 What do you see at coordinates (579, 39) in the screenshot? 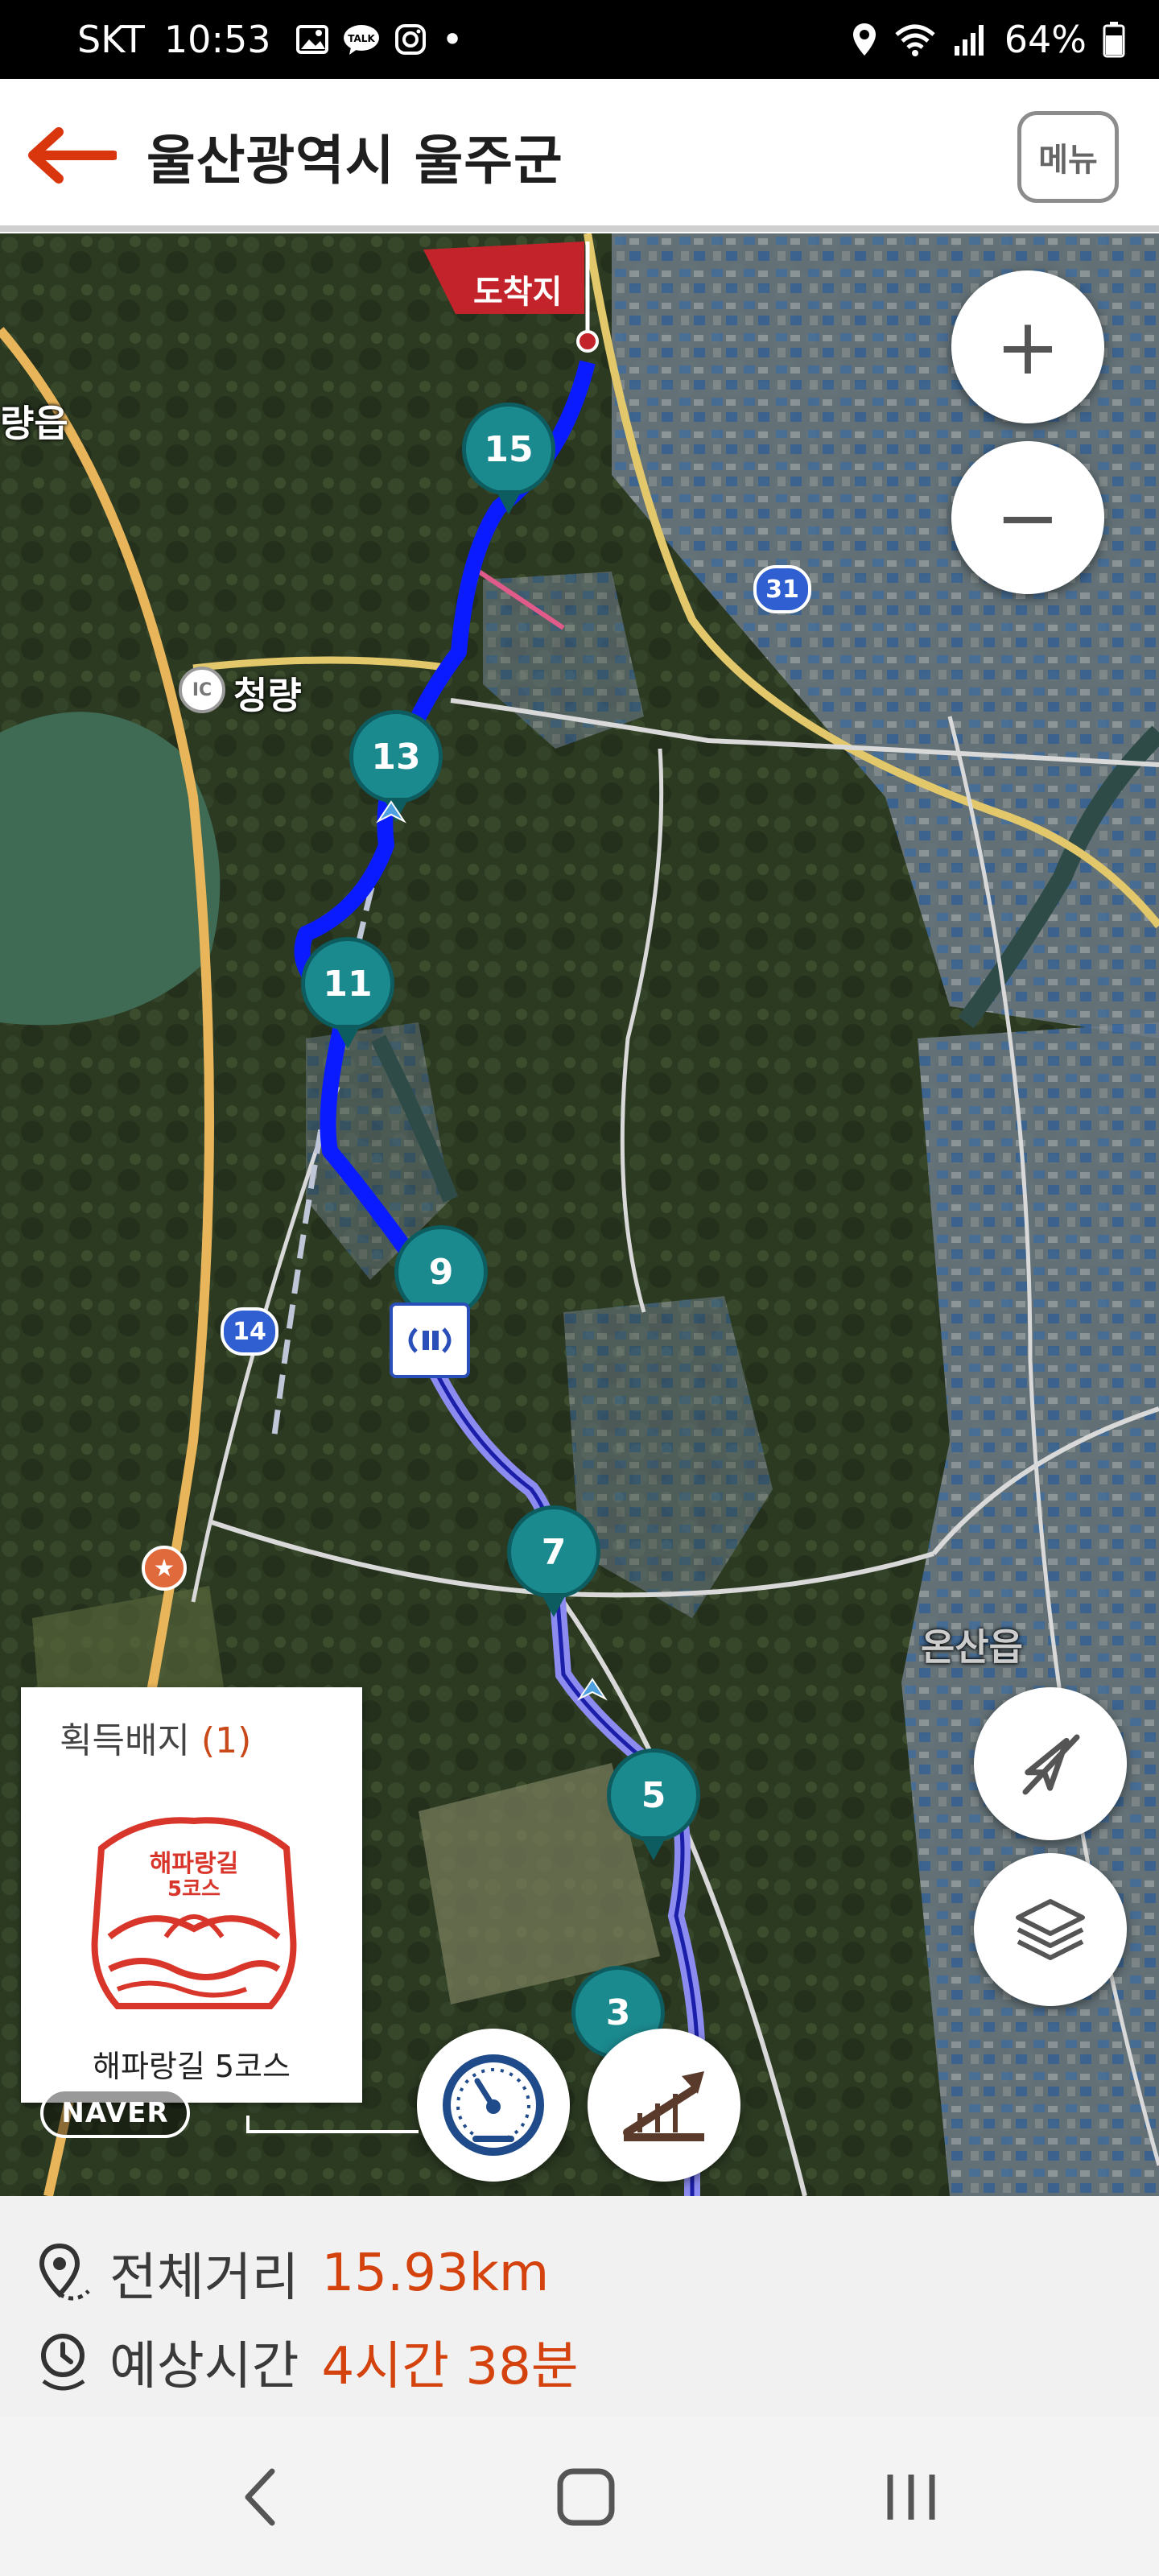
I see `status-bar: SKT 10:53 TALK • 64%` at bounding box center [579, 39].